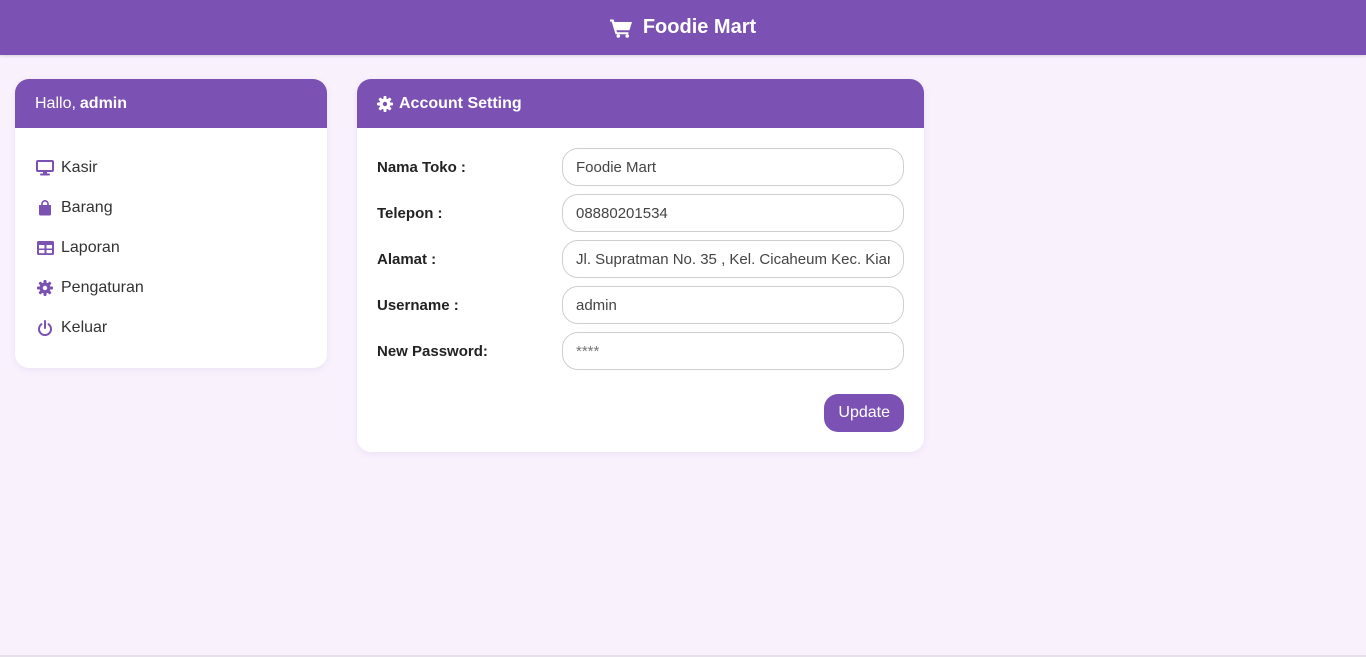  I want to click on username-row: Username :, so click(640, 305).